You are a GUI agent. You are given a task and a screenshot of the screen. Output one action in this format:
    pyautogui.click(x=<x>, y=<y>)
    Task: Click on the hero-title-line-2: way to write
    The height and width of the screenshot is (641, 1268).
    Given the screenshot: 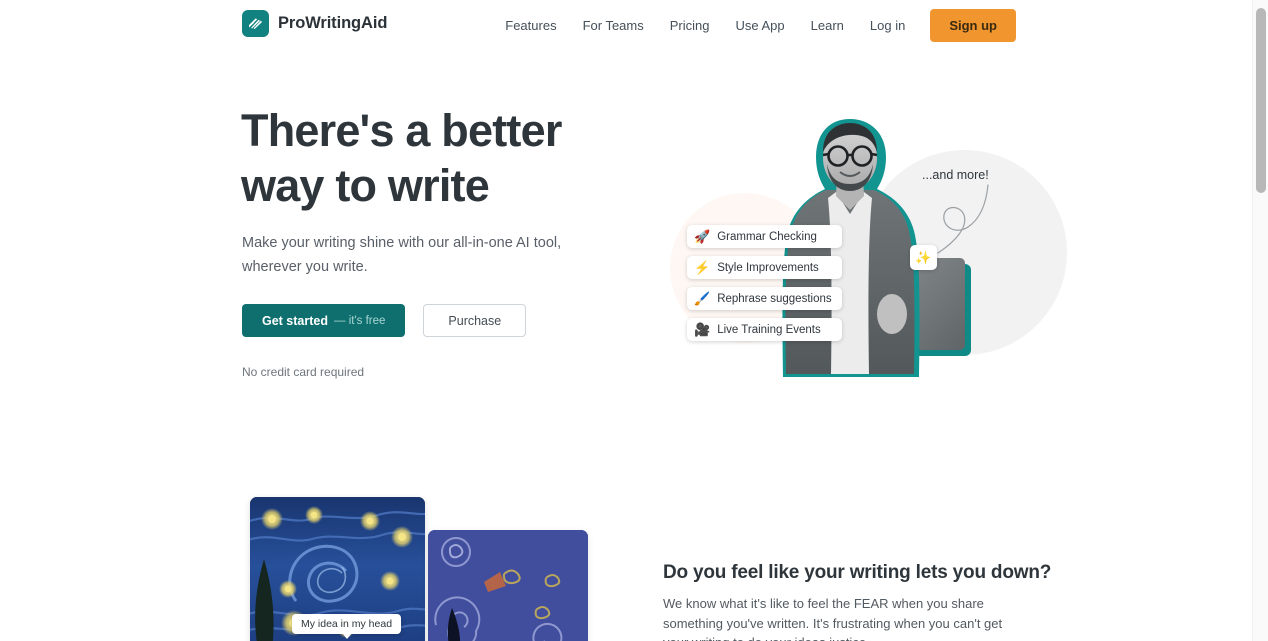 What is the action you would take?
    pyautogui.click(x=365, y=185)
    